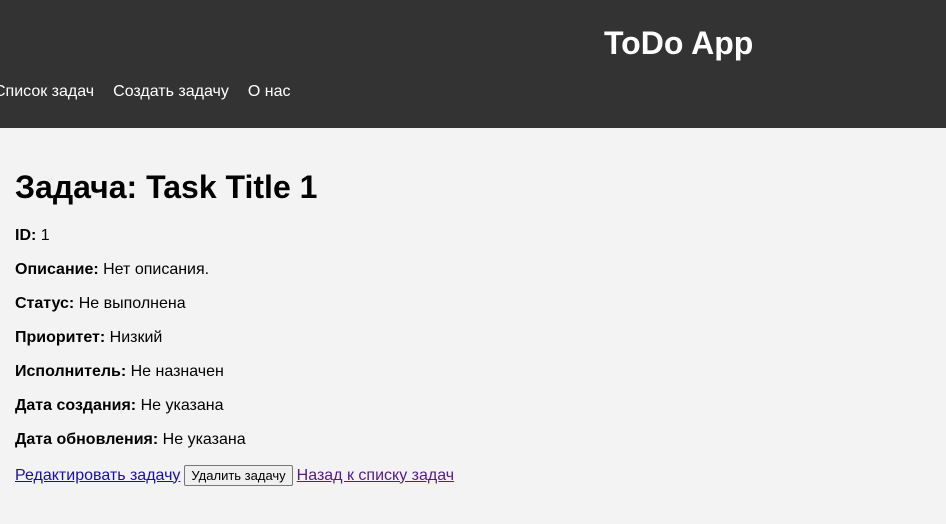  Describe the element at coordinates (26, 235) in the screenshot. I see `field-label: ID:` at that location.